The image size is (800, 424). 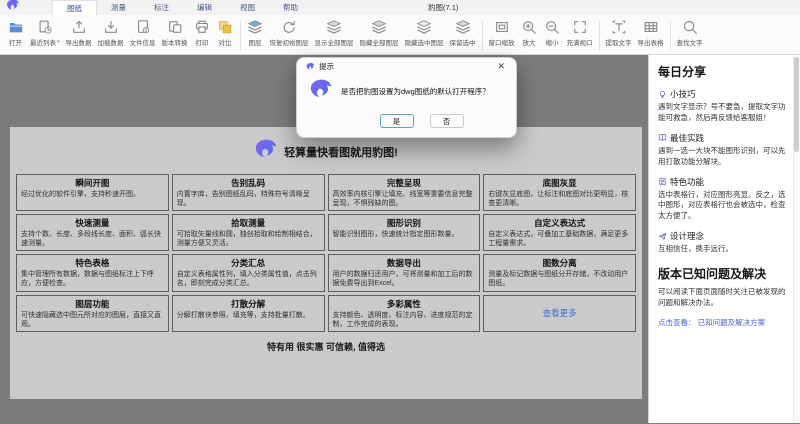 What do you see at coordinates (662, 137) in the screenshot?
I see `book-icon` at bounding box center [662, 137].